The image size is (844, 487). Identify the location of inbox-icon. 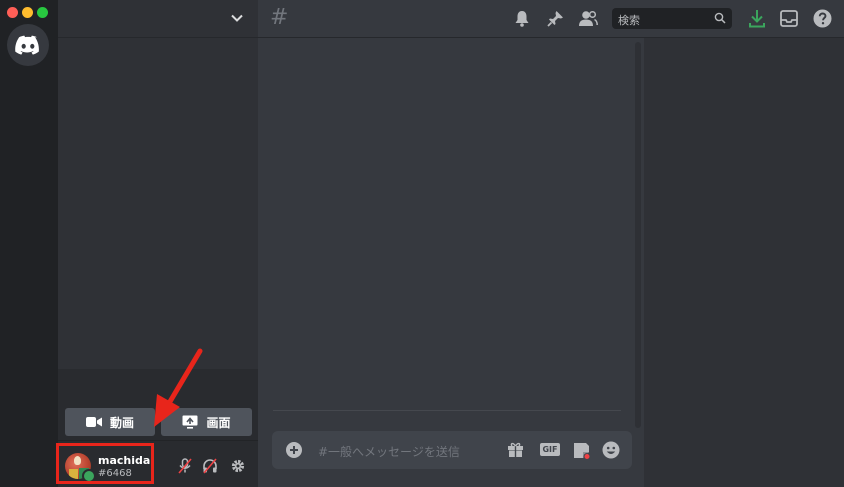
(789, 18).